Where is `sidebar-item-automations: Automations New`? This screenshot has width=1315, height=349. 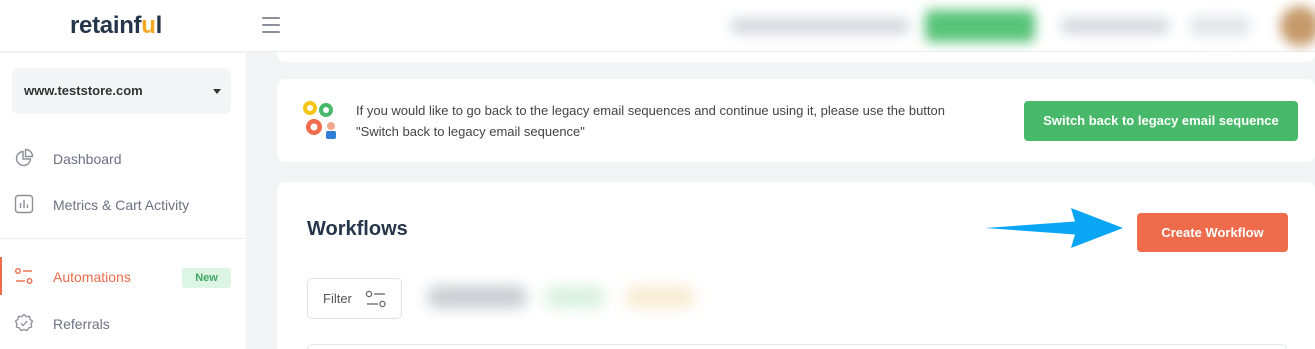 sidebar-item-automations: Automations New is located at coordinates (123, 276).